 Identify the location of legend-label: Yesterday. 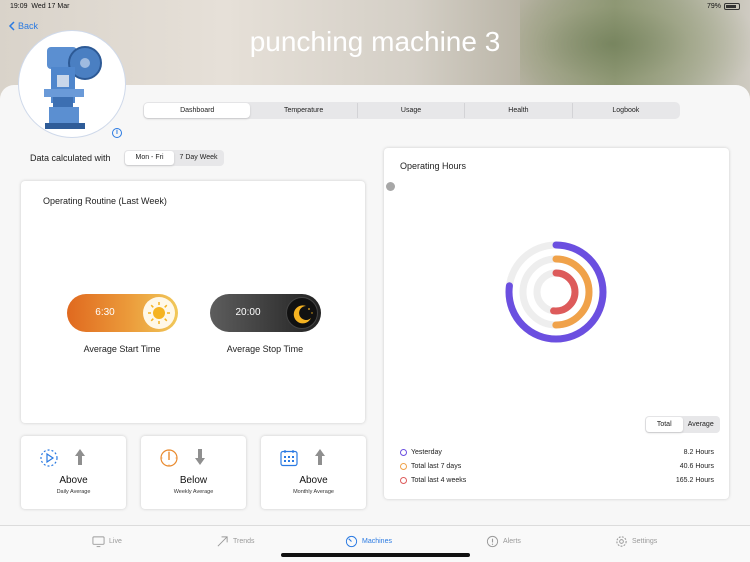
(426, 452).